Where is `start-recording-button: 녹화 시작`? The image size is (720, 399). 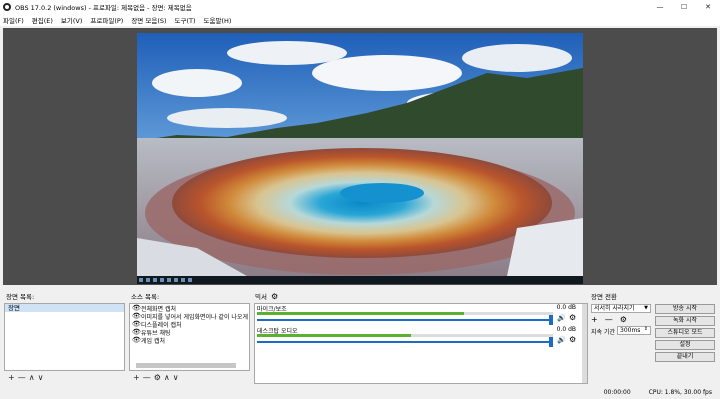 start-recording-button: 녹화 시작 is located at coordinates (685, 321).